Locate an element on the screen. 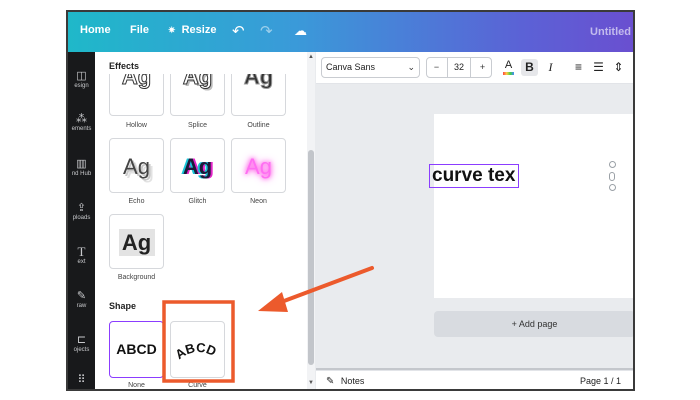 This screenshot has width=700, height=400. elements-icon: ⁂ is located at coordinates (81, 119).